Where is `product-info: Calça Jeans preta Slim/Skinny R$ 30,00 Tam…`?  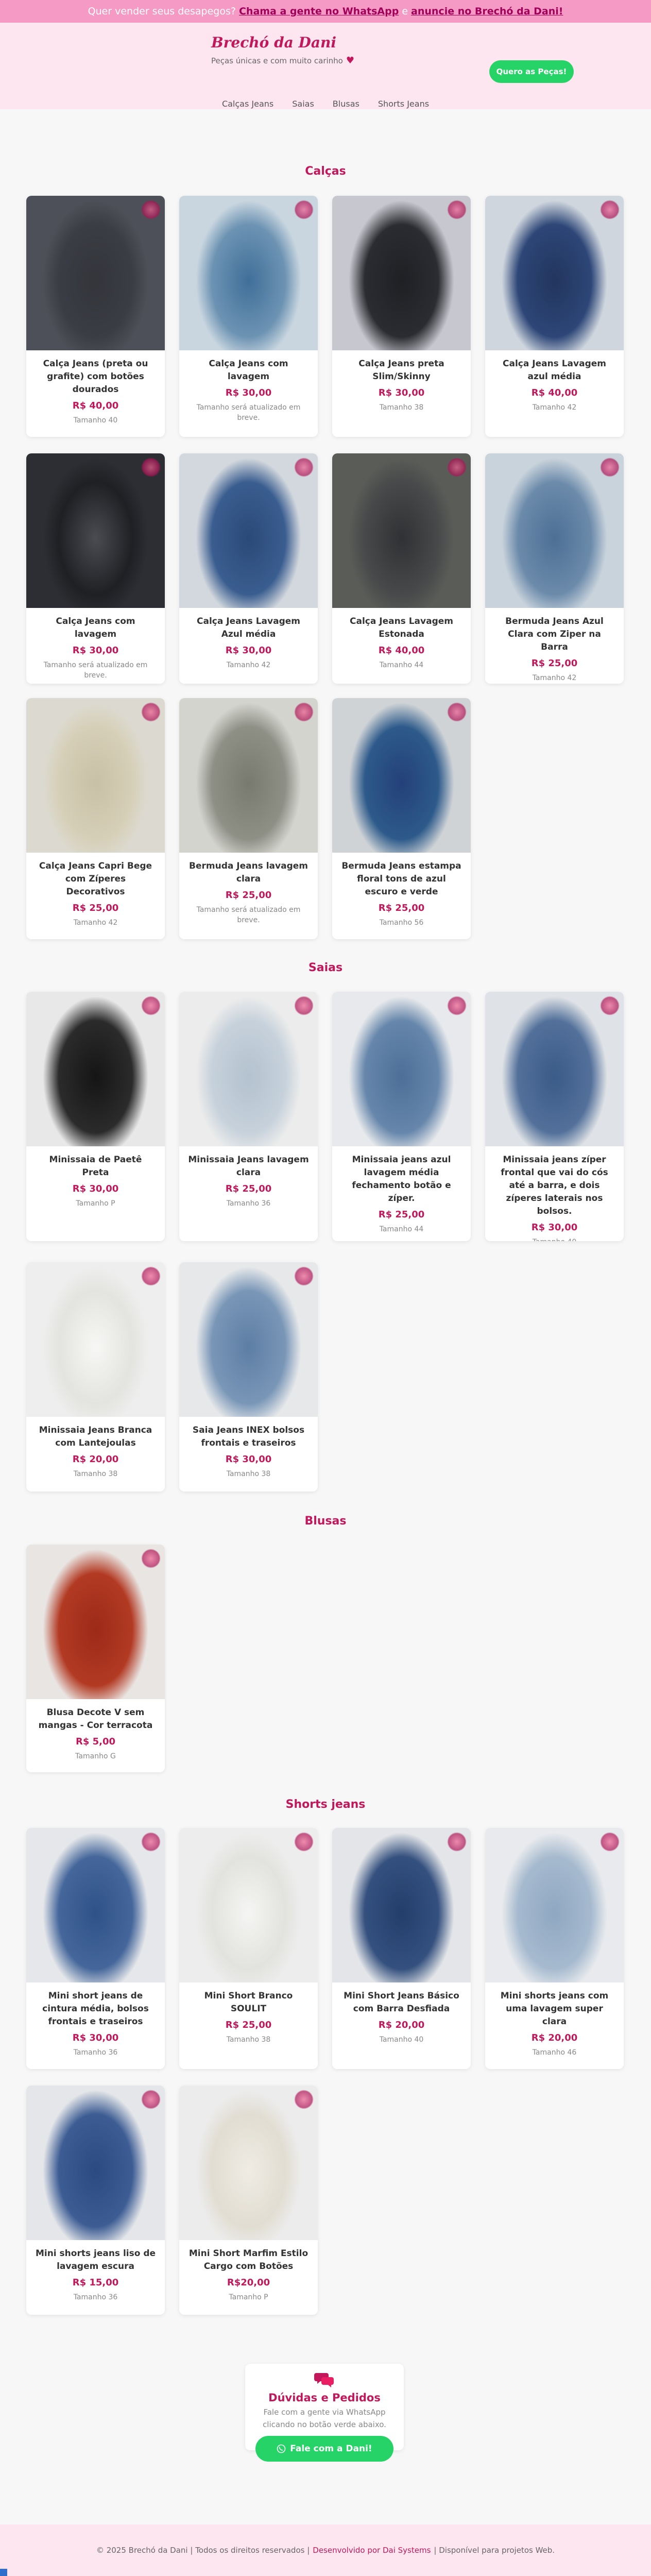 product-info: Calça Jeans preta Slim/Skinny R$ 30,00 Tam… is located at coordinates (401, 385).